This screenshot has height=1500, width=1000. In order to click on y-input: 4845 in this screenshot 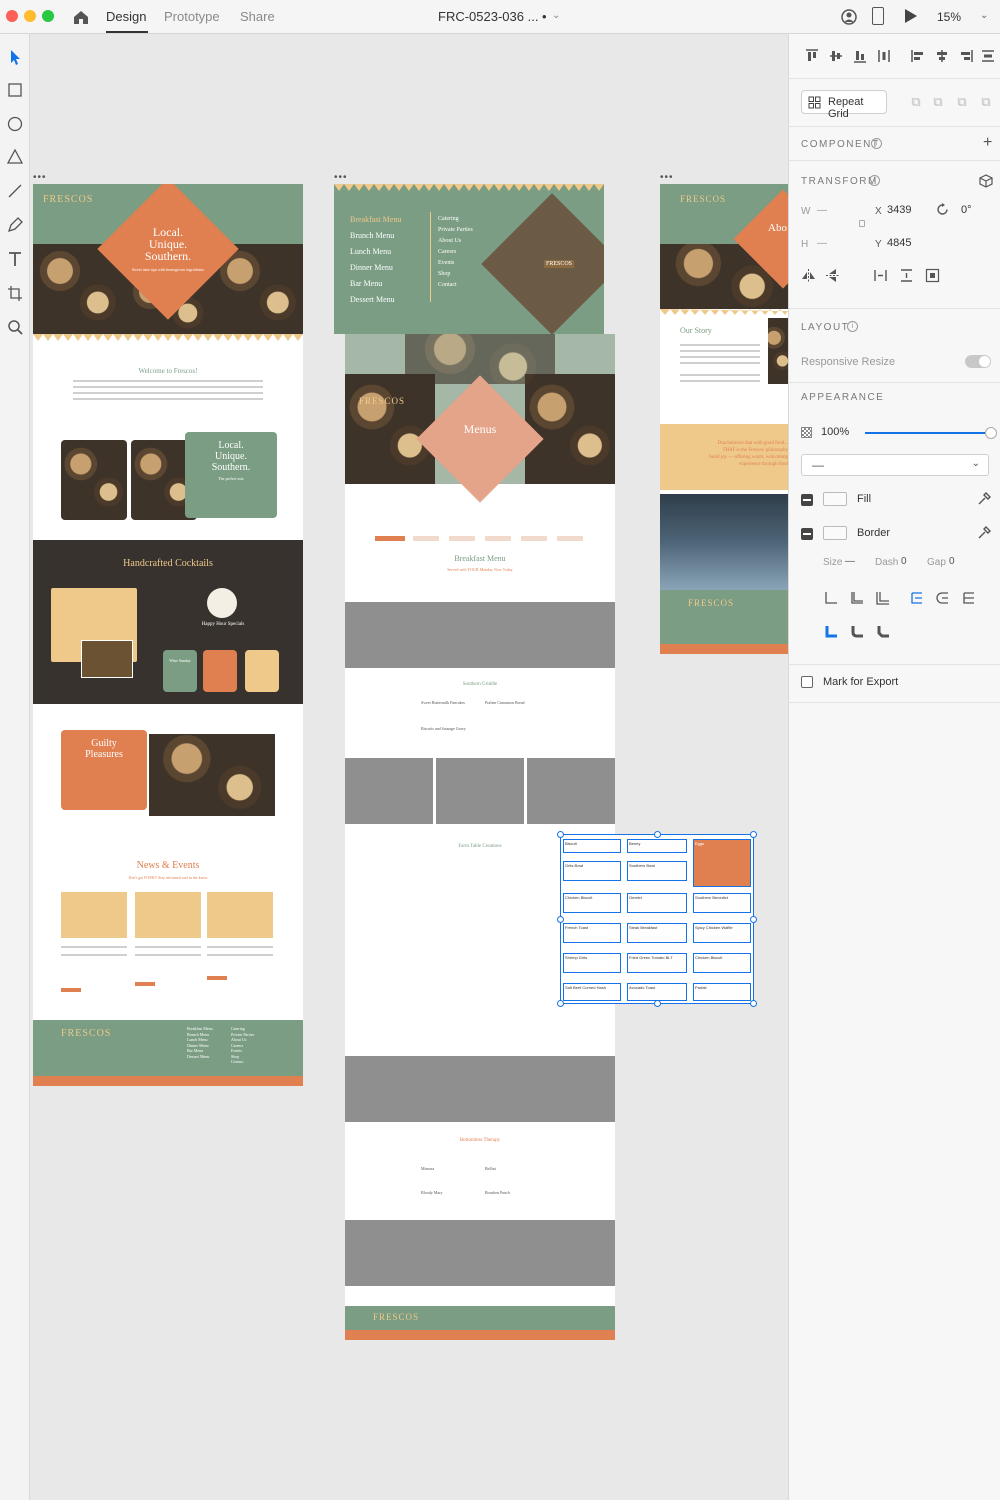, I will do `click(899, 243)`.